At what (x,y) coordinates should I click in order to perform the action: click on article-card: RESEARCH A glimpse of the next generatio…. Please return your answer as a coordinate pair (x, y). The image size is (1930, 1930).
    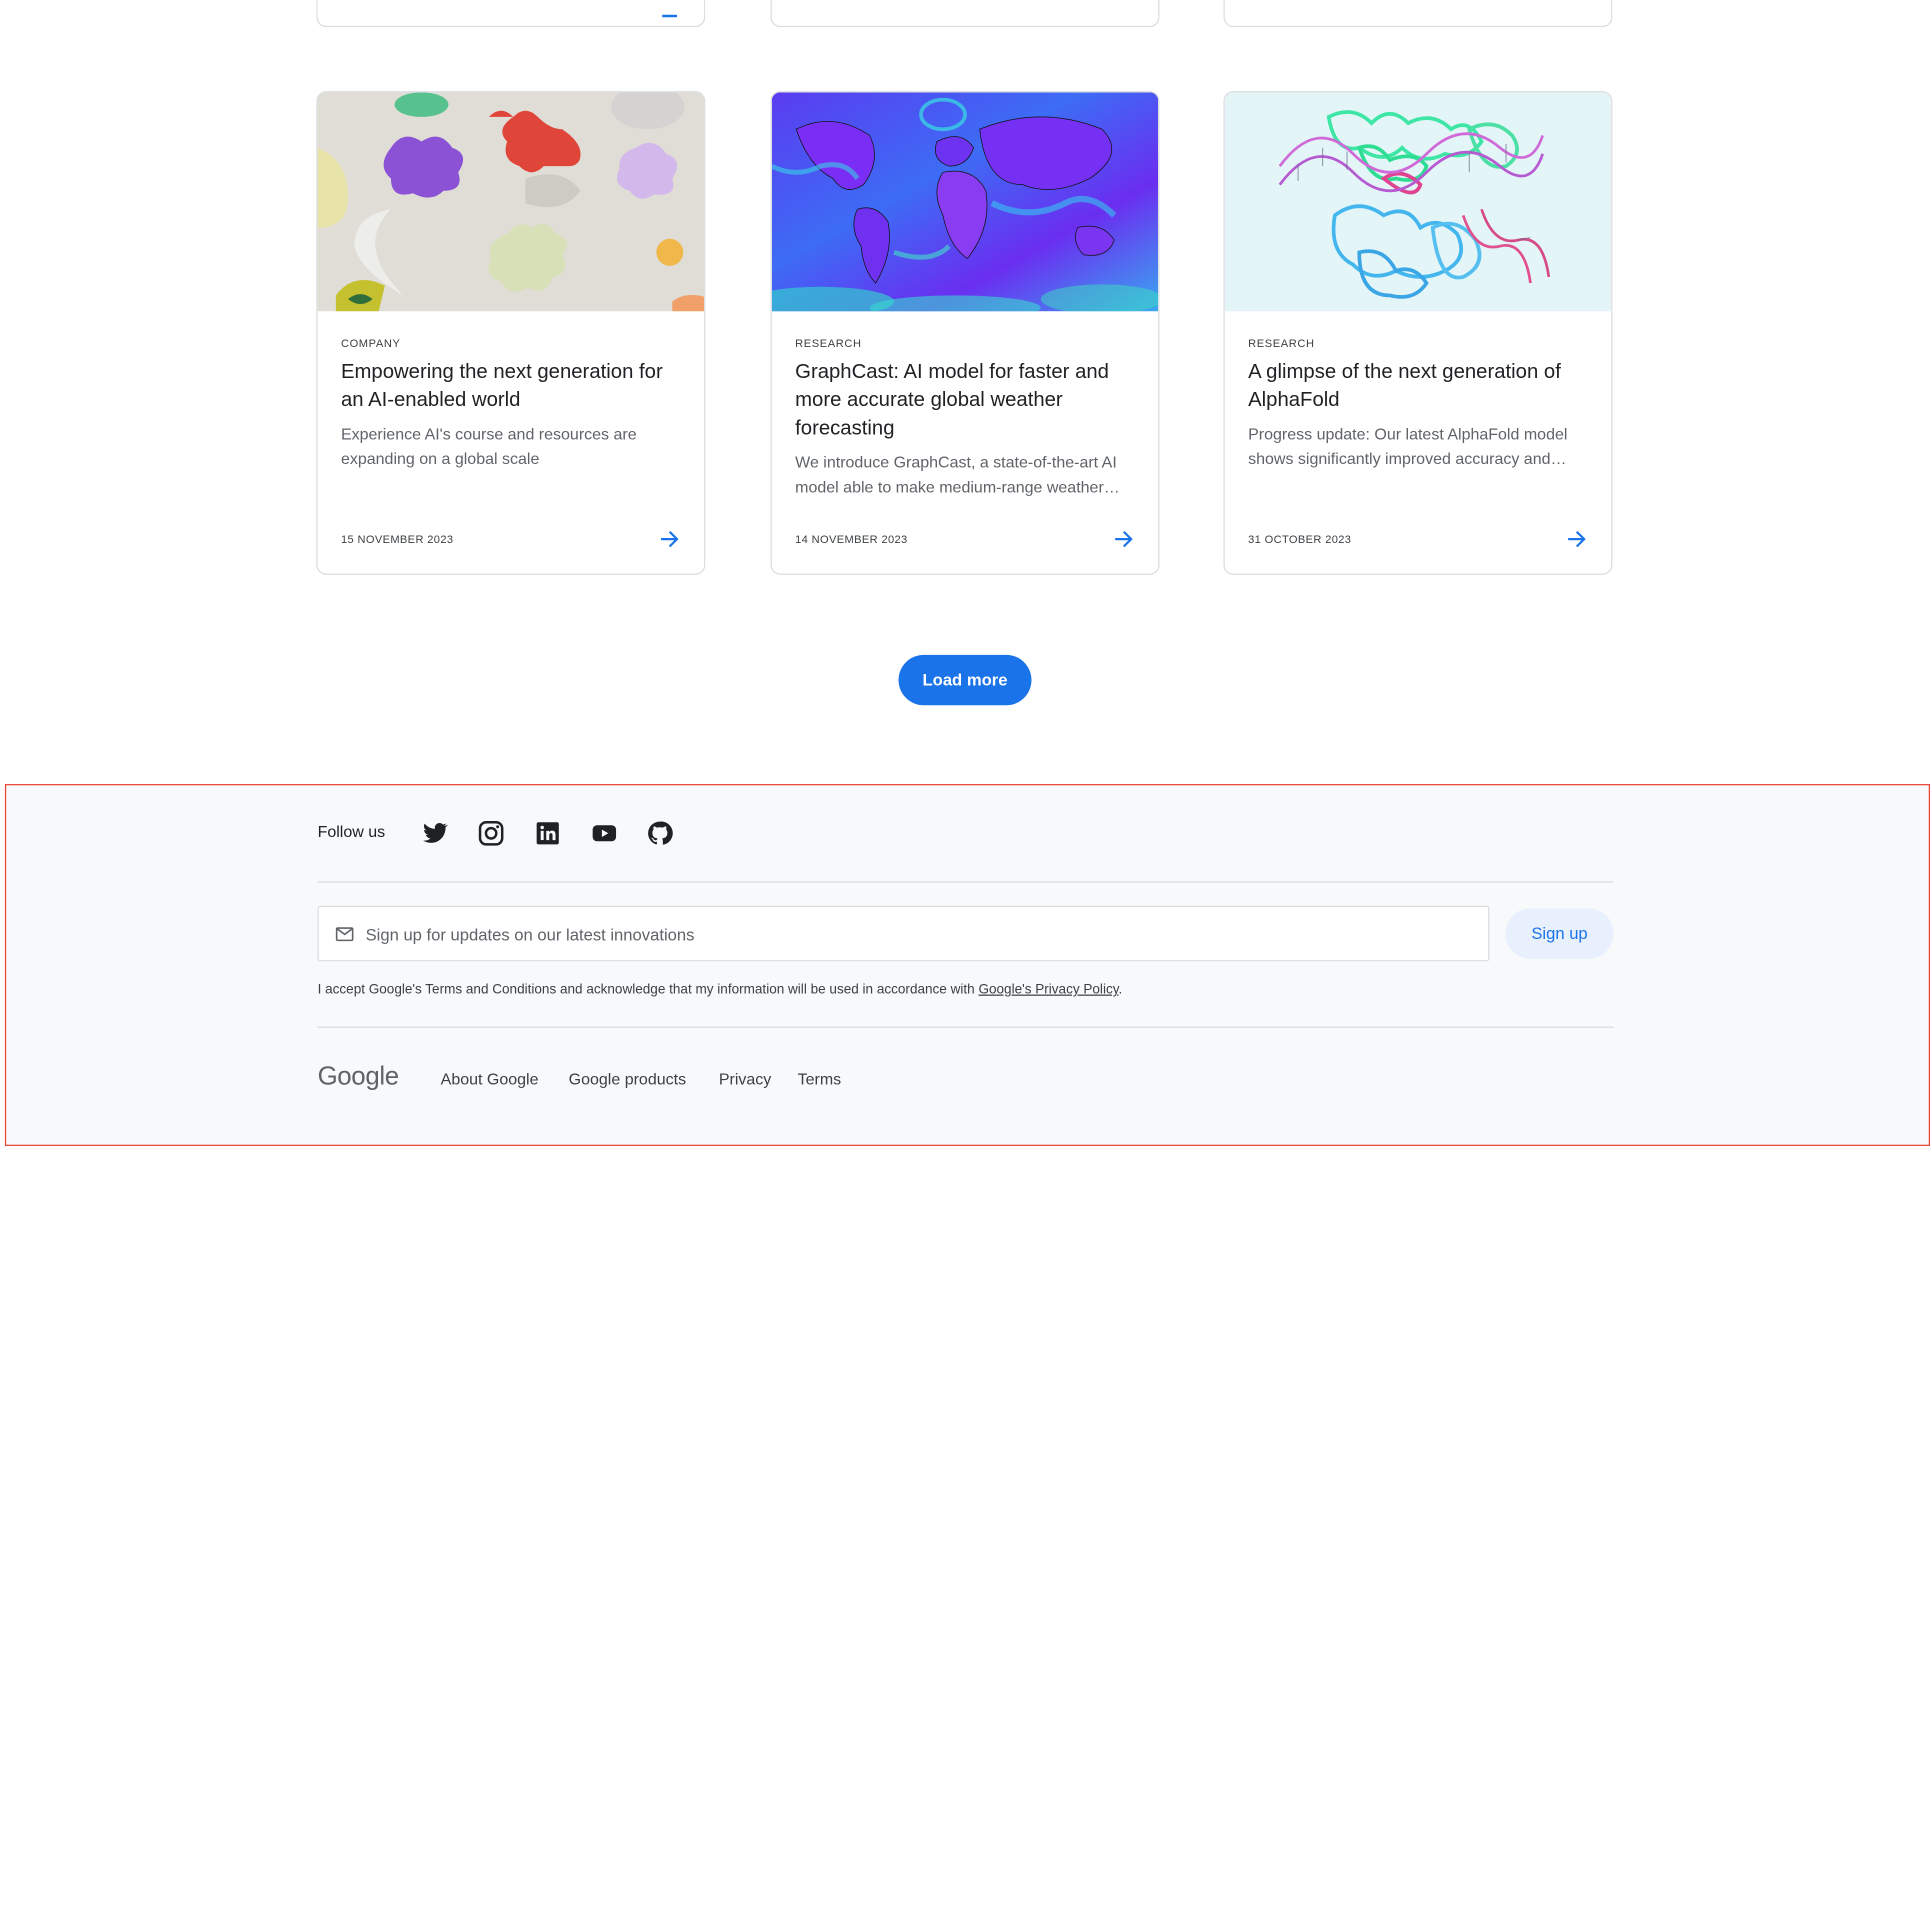
    Looking at the image, I should click on (1418, 333).